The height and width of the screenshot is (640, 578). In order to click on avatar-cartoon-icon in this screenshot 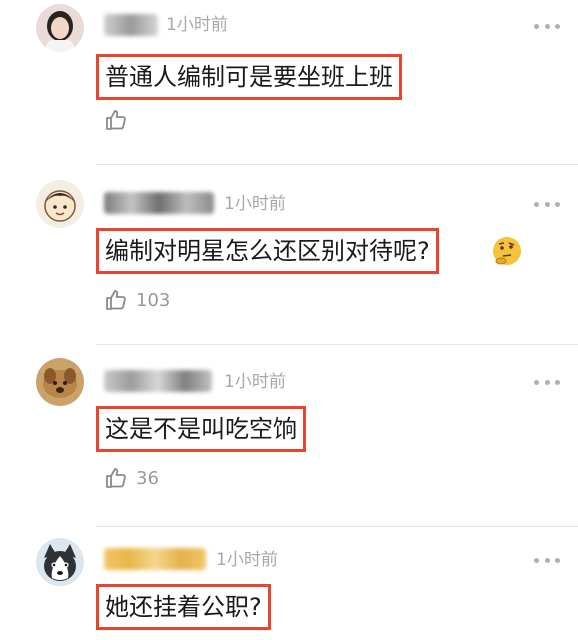, I will do `click(60, 204)`.